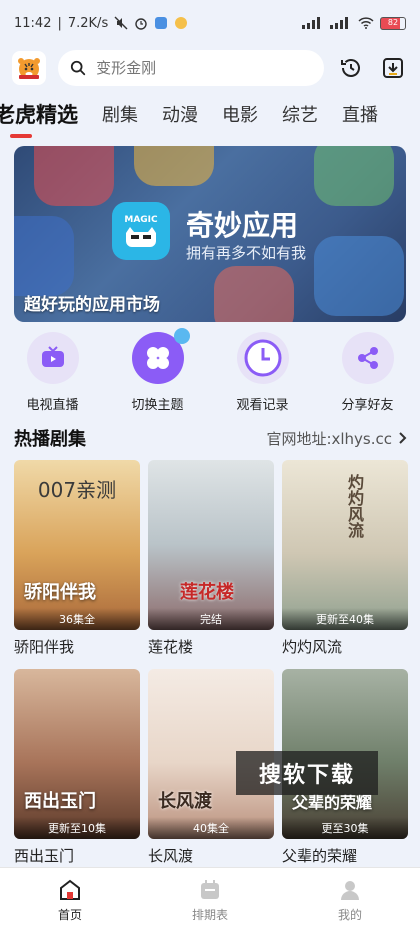 This screenshot has height=933, width=420. I want to click on status-right: 82, so click(354, 23).